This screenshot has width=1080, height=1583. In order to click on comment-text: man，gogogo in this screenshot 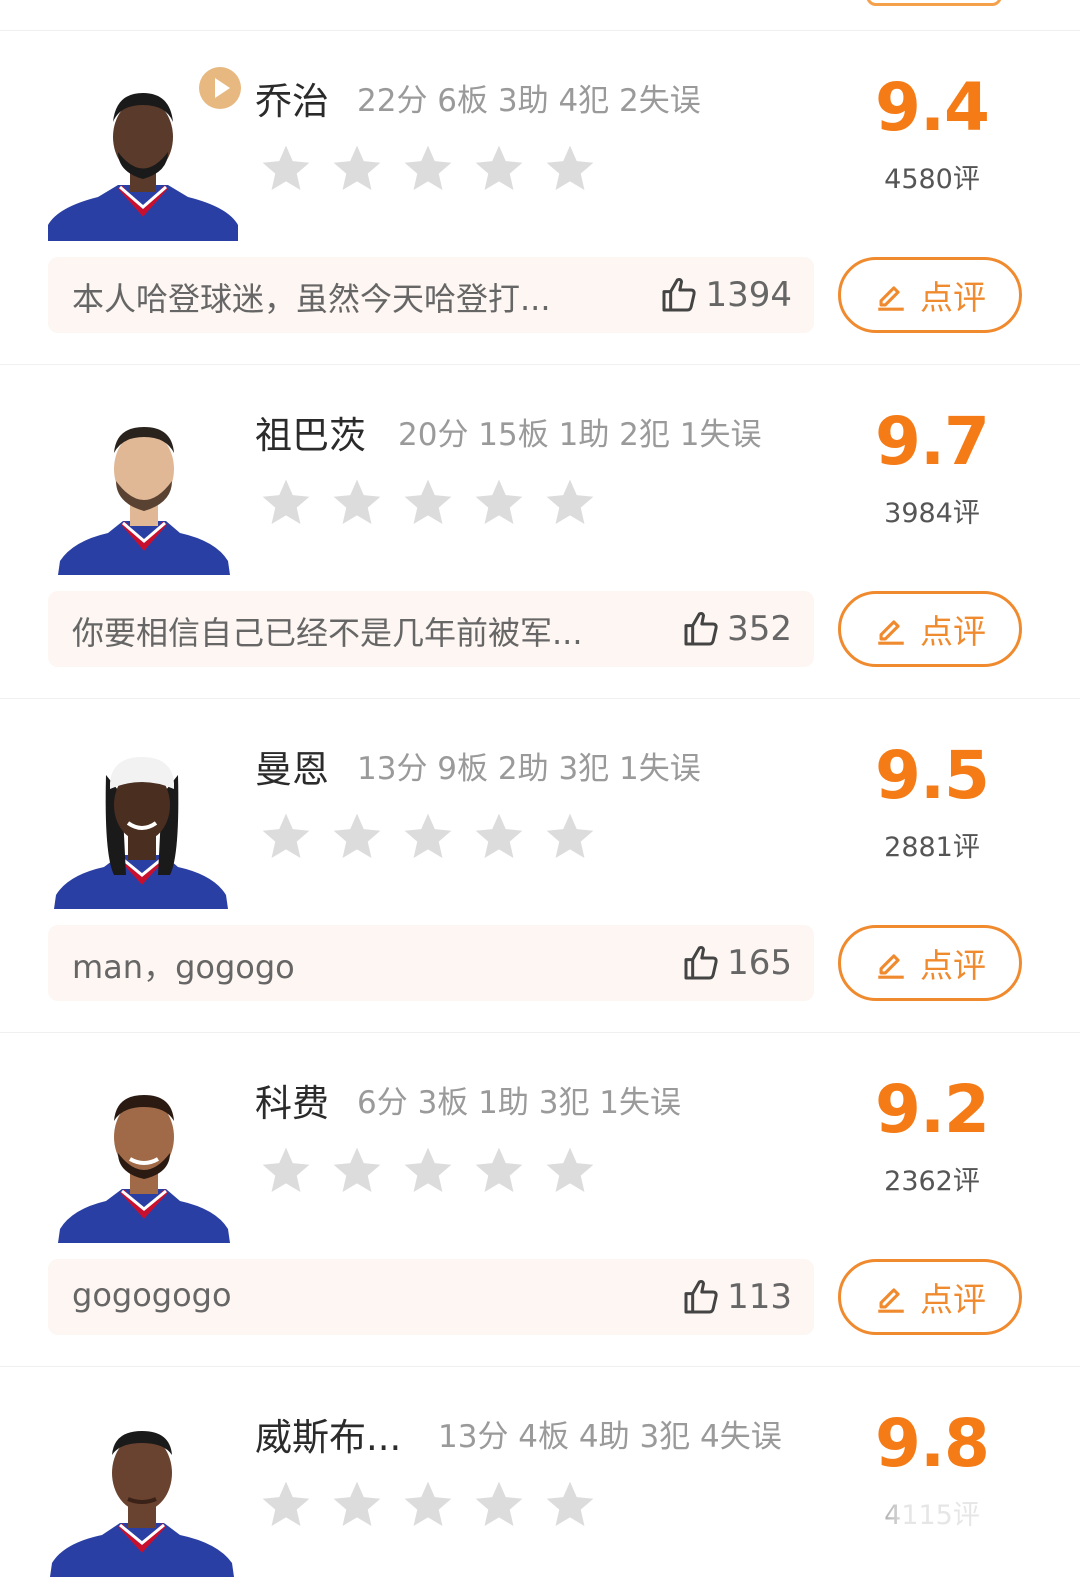, I will do `click(183, 967)`.